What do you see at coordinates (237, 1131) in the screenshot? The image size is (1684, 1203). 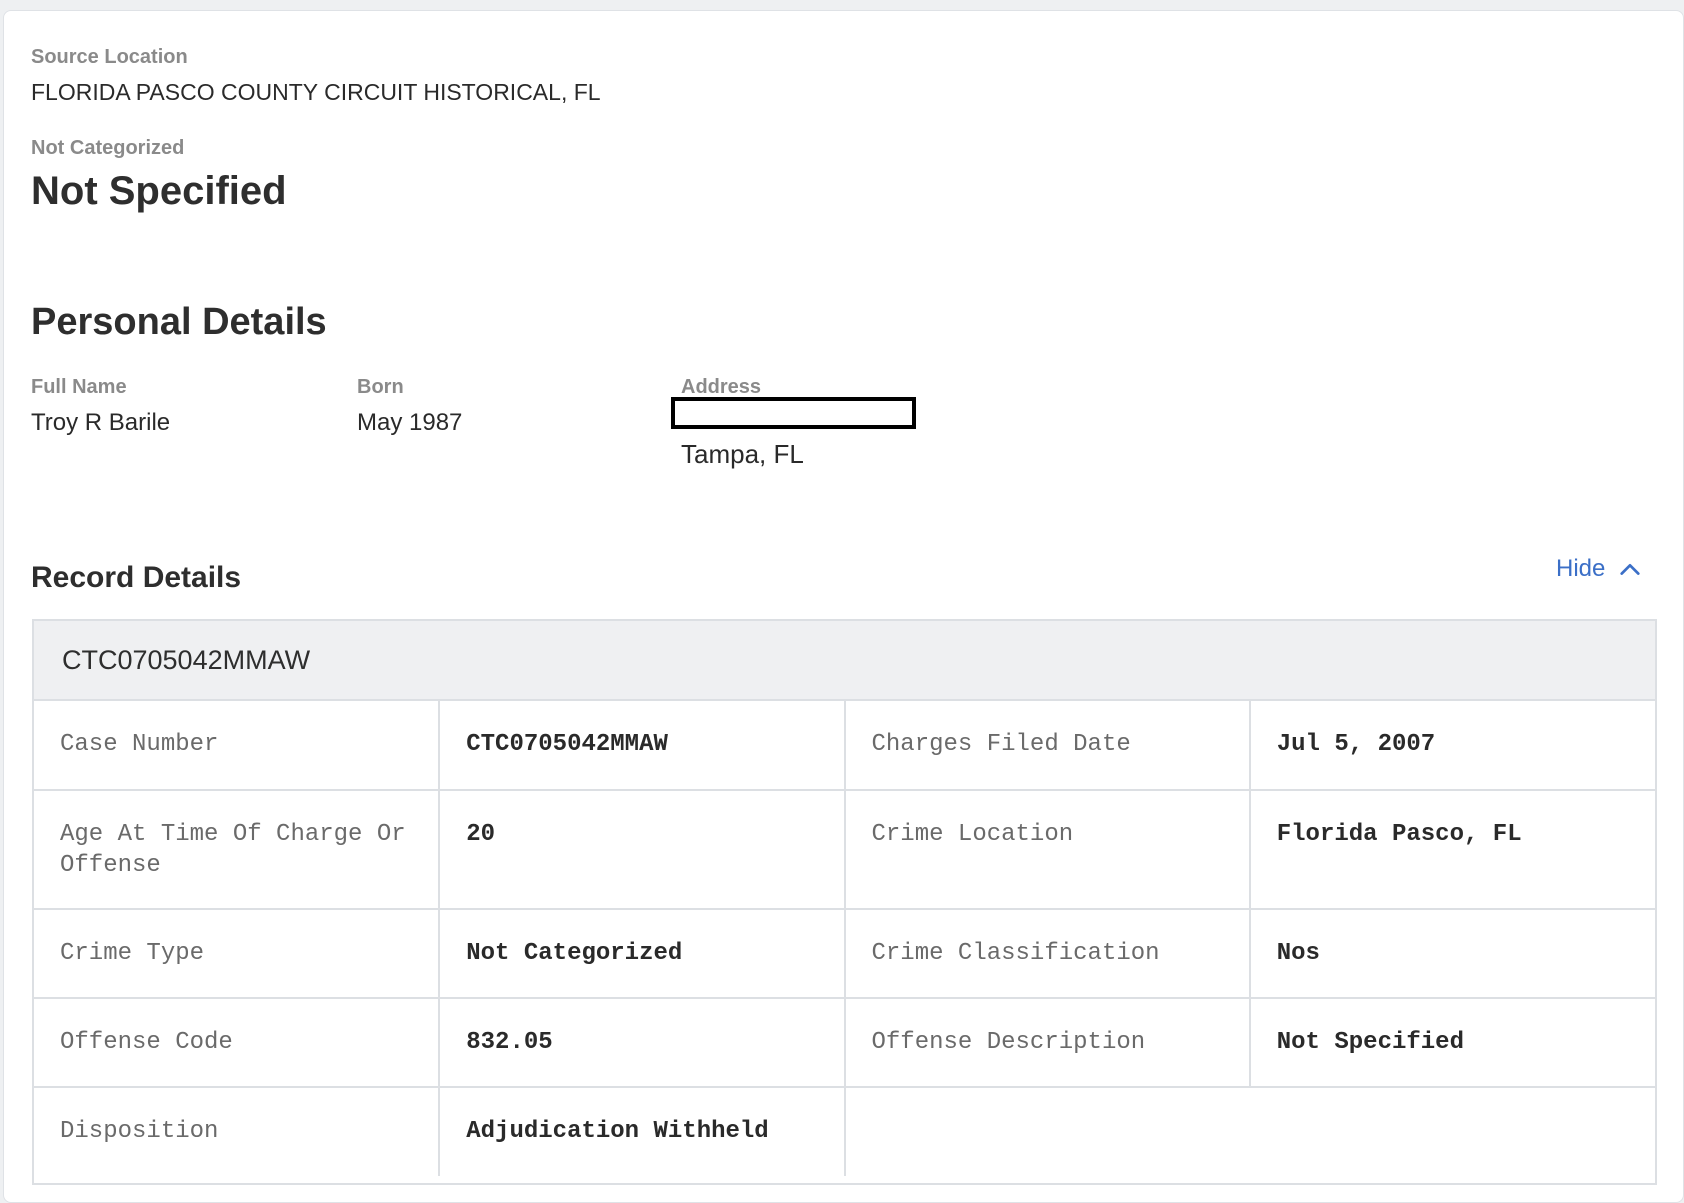 I see `disposition-label: Disposition` at bounding box center [237, 1131].